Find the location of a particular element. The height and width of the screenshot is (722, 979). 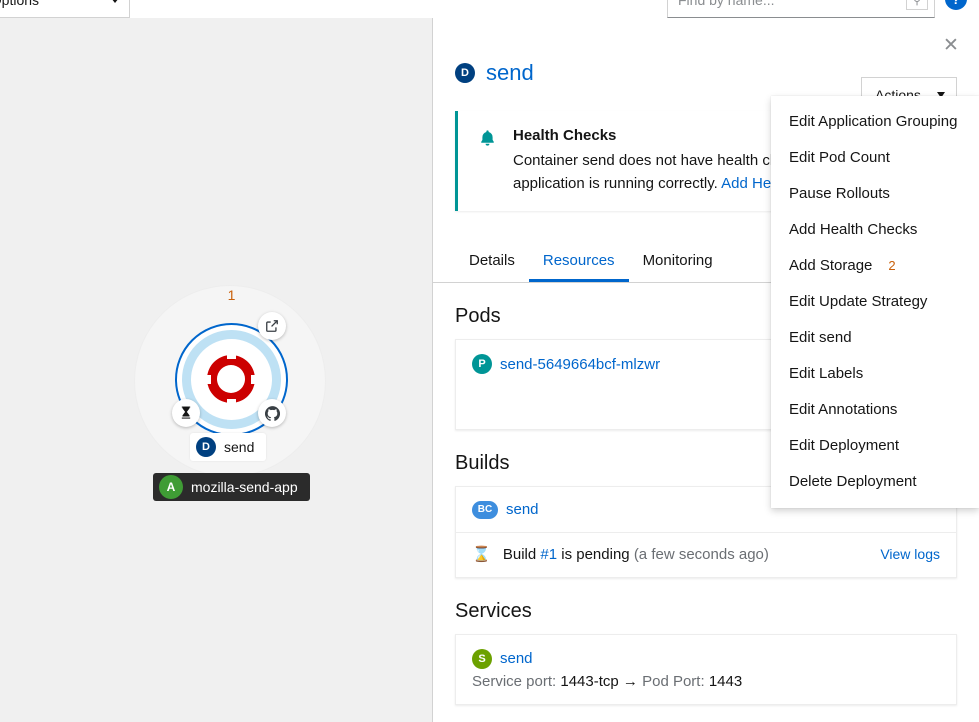

pod-count-label: 1 is located at coordinates (231, 295).